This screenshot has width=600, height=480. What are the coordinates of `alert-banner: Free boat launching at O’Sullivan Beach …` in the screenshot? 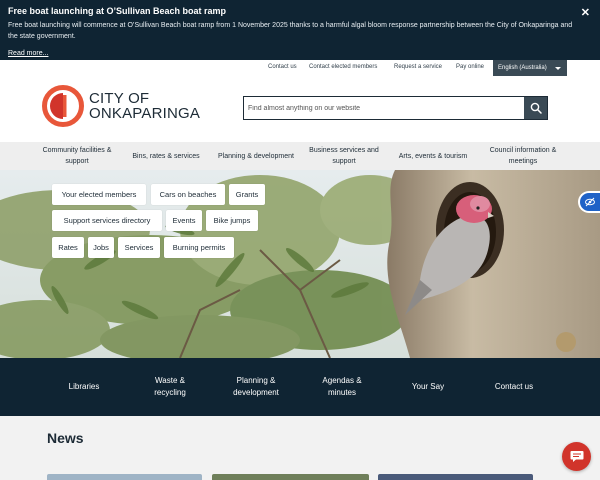 It's located at (300, 30).